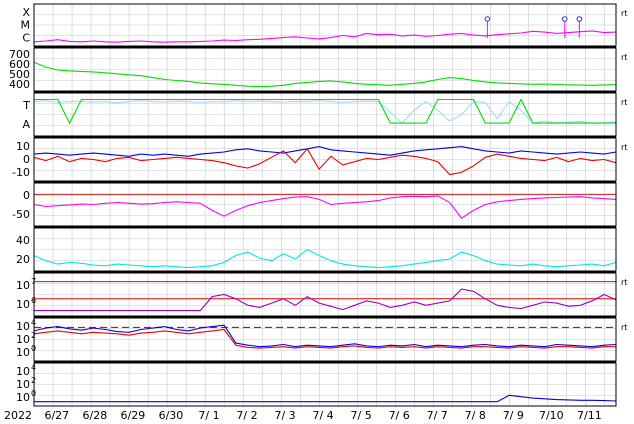 The width and height of the screenshot is (634, 424). I want to click on date-label: 7/ 8, so click(475, 415).